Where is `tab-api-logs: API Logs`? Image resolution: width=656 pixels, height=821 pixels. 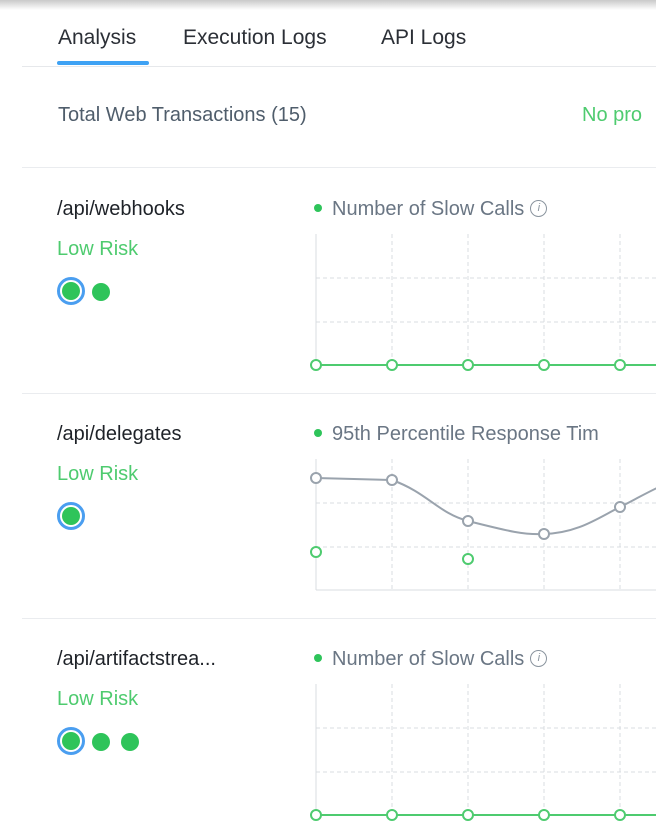
tab-api-logs: API Logs is located at coordinates (423, 38).